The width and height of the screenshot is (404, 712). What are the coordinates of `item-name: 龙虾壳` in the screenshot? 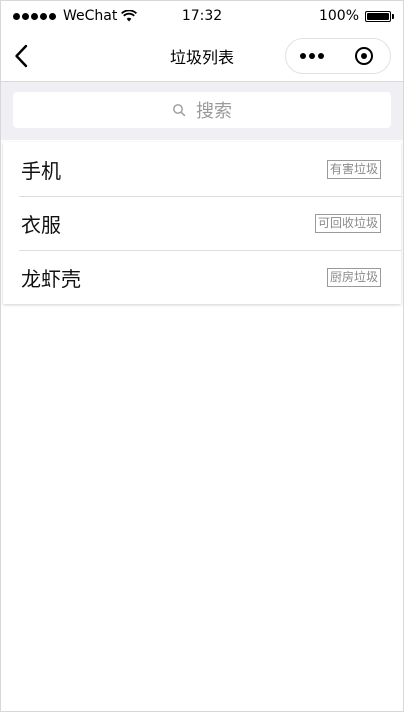 It's located at (51, 278).